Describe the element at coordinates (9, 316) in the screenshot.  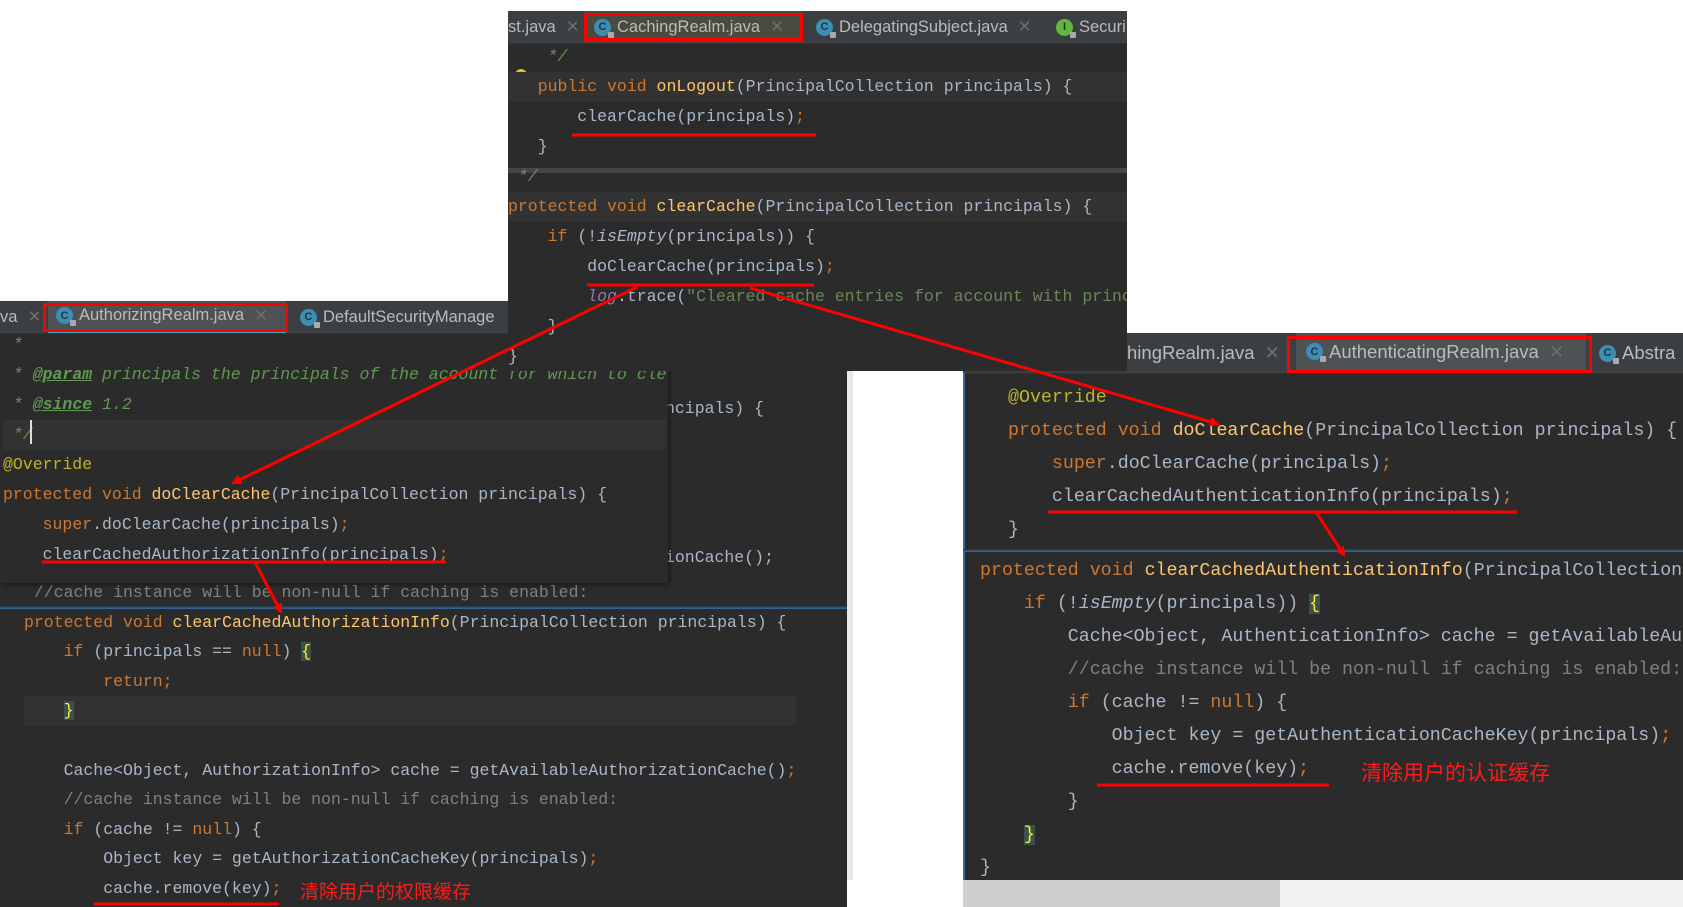
I see `tab-label: va` at that location.